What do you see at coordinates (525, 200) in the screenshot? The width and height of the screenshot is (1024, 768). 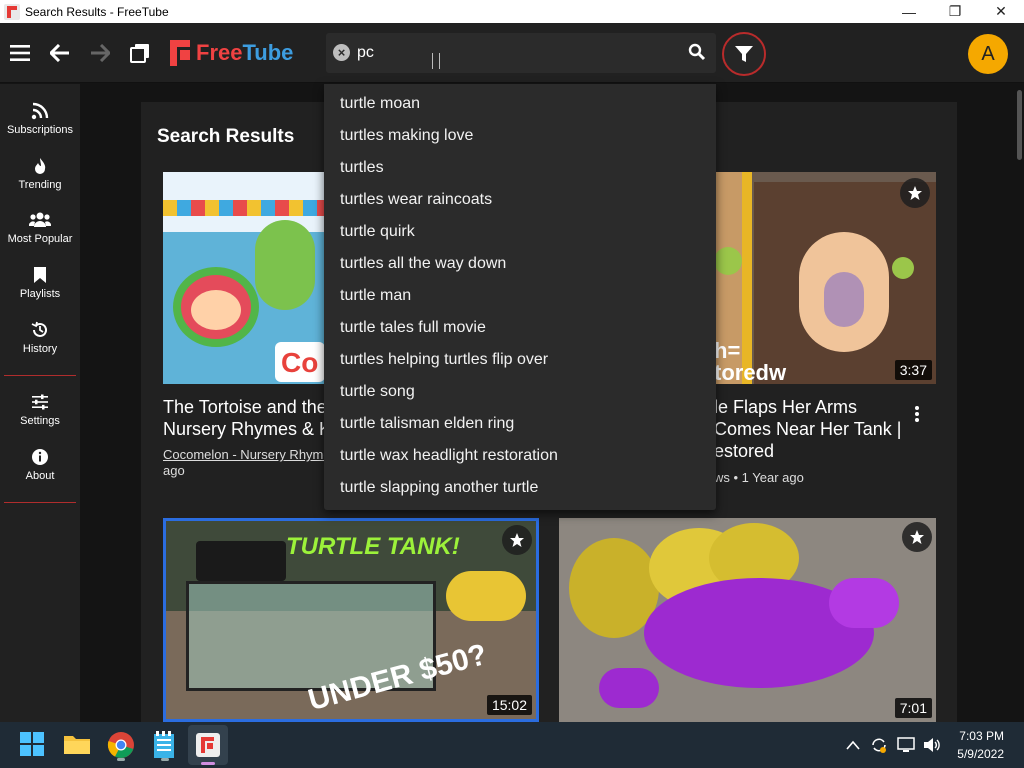 I see `suggestion-item: turtles wear raincoats` at bounding box center [525, 200].